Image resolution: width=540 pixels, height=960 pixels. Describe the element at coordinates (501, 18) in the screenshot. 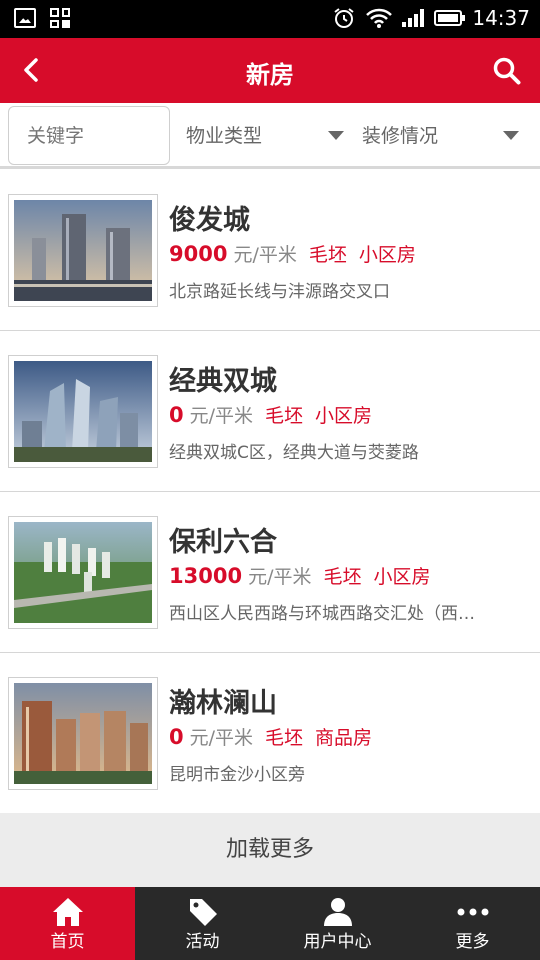

I see `status-time: 14:37` at that location.